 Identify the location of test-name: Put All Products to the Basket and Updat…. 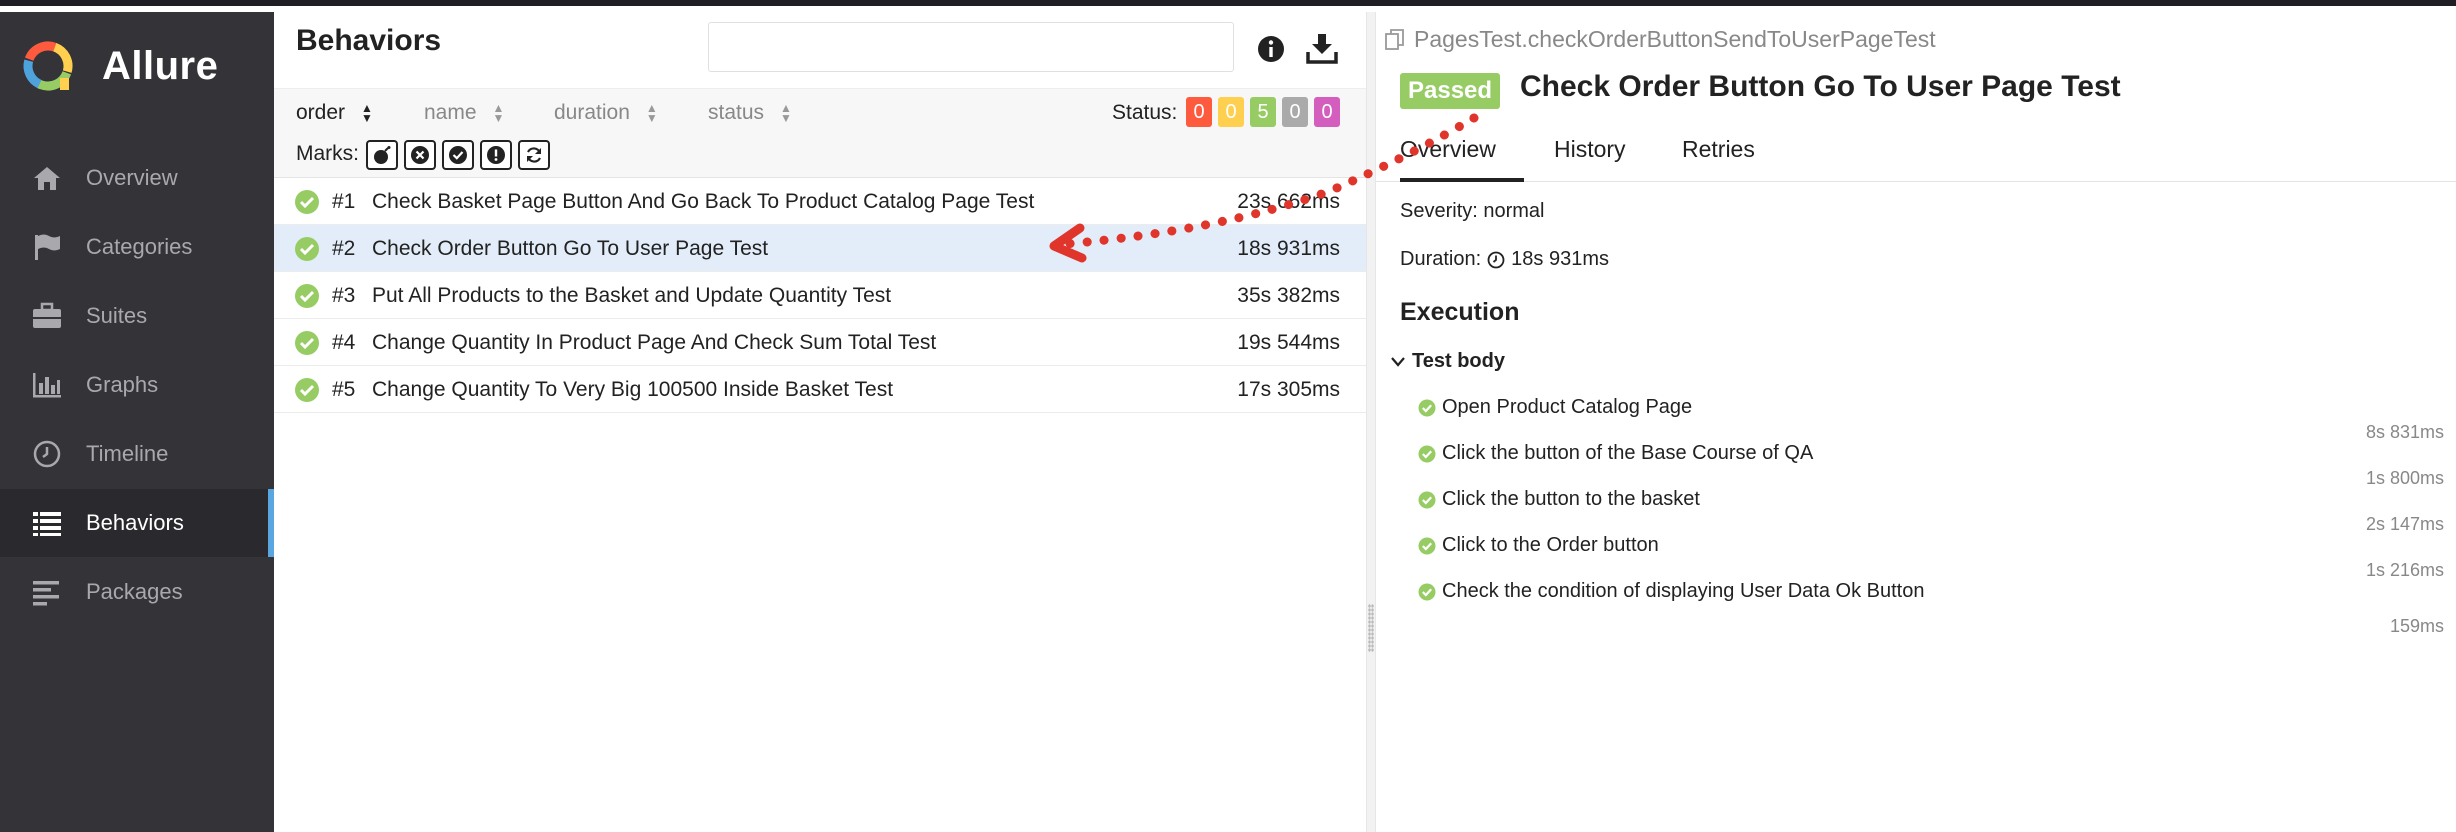
(632, 295).